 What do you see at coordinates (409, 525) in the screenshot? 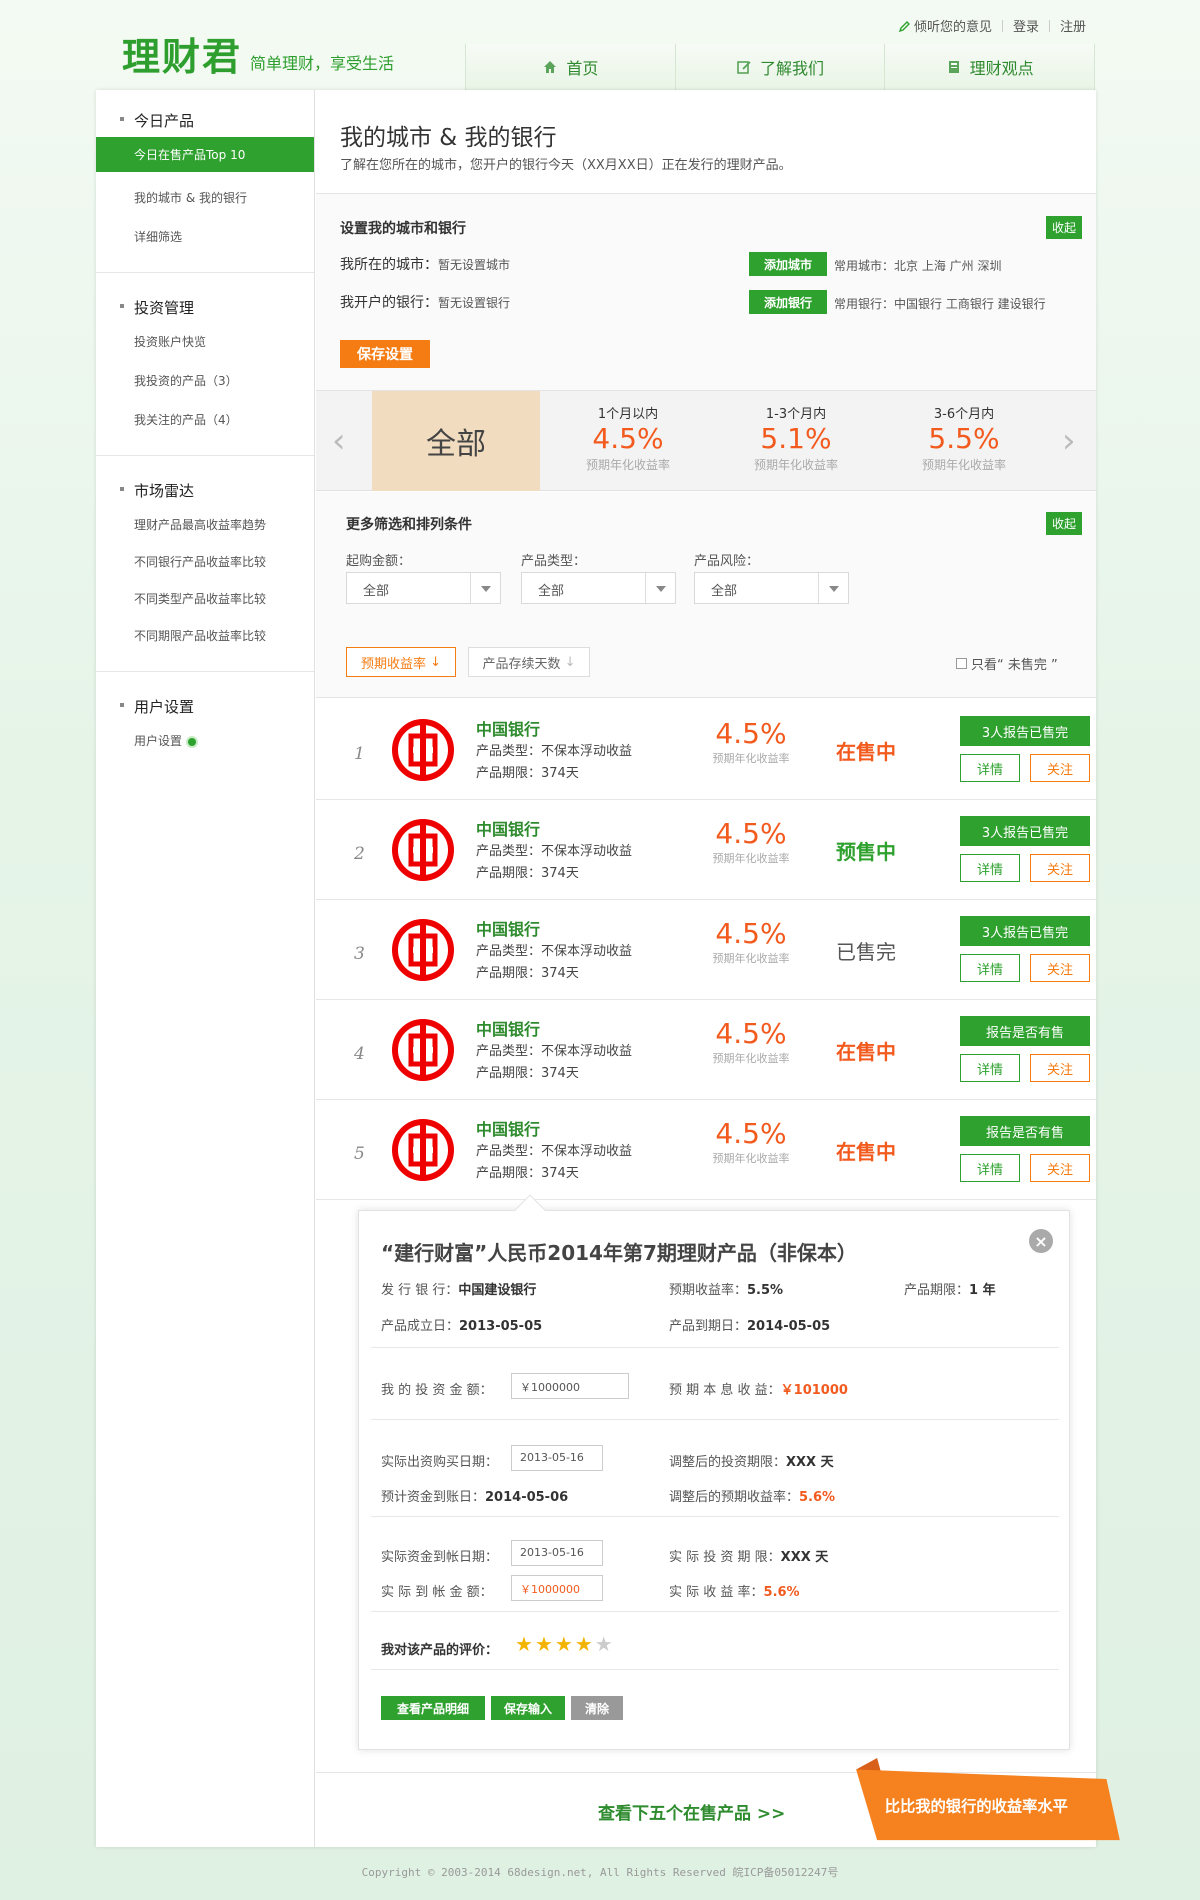
I see `filter-title: 更多筛选和排列条件` at bounding box center [409, 525].